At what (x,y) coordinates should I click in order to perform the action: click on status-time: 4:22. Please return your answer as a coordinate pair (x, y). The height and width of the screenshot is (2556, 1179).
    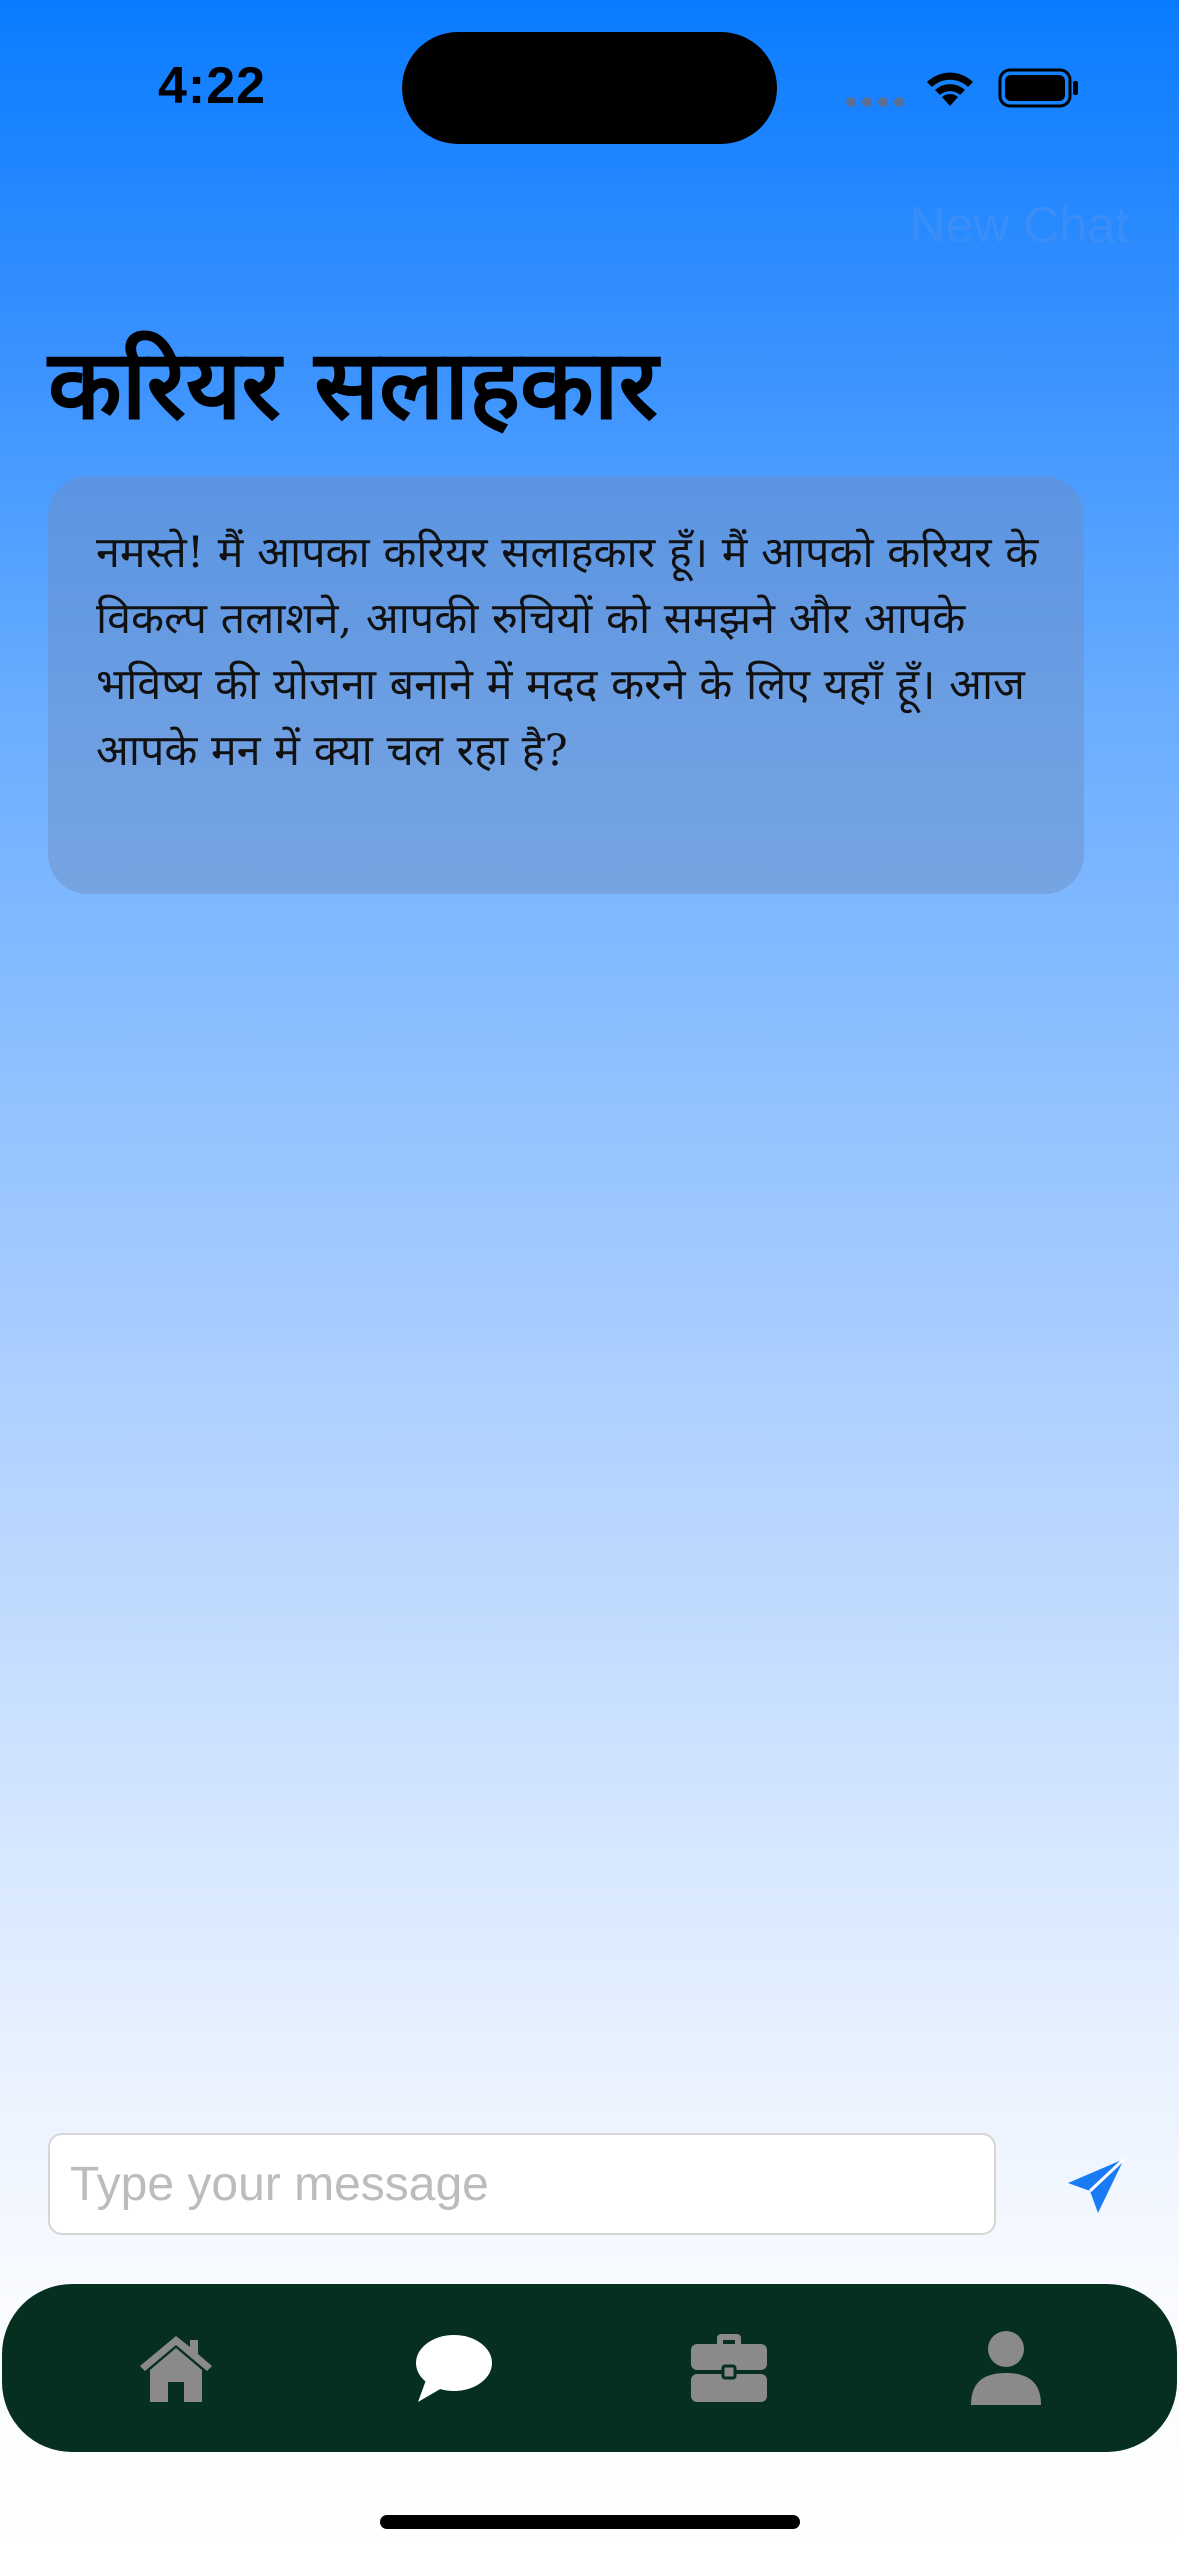
    Looking at the image, I should click on (212, 86).